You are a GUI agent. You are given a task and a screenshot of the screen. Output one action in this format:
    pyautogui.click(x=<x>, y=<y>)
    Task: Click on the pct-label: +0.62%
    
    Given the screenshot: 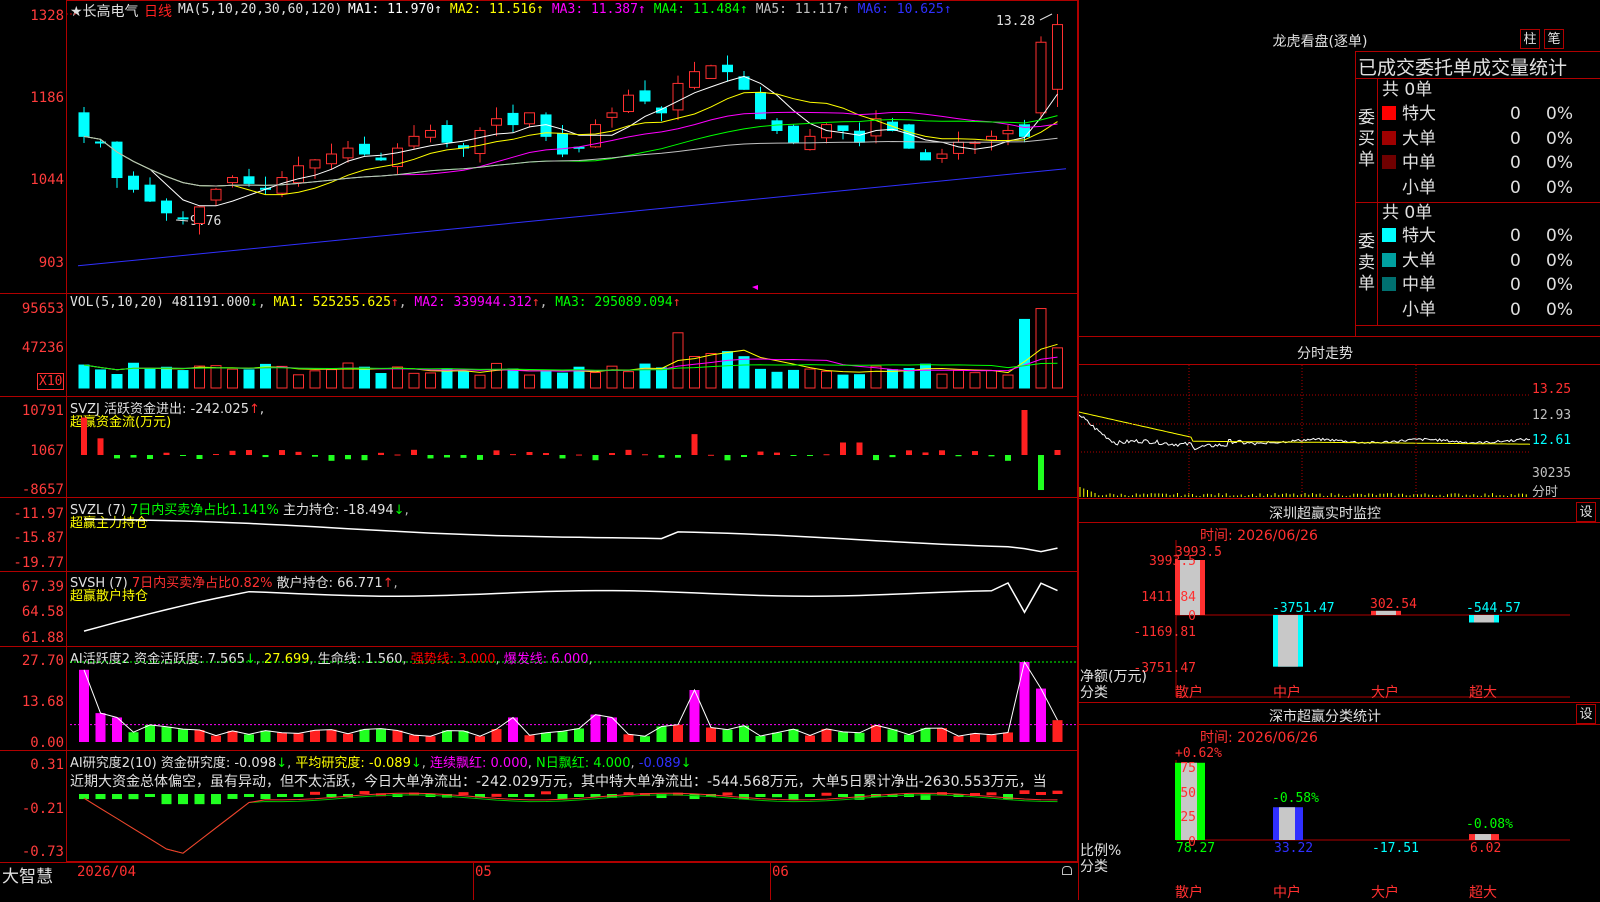 What is the action you would take?
    pyautogui.click(x=1198, y=753)
    